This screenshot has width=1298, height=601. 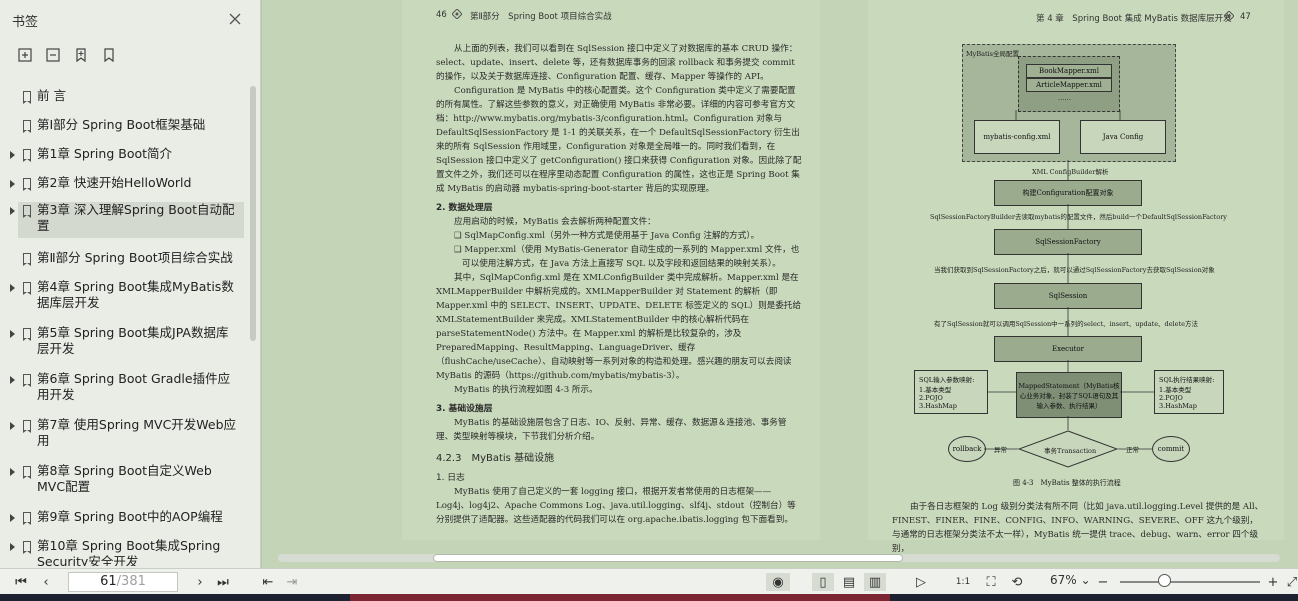 I want to click on last-page-icon: ⏭, so click(x=223, y=582).